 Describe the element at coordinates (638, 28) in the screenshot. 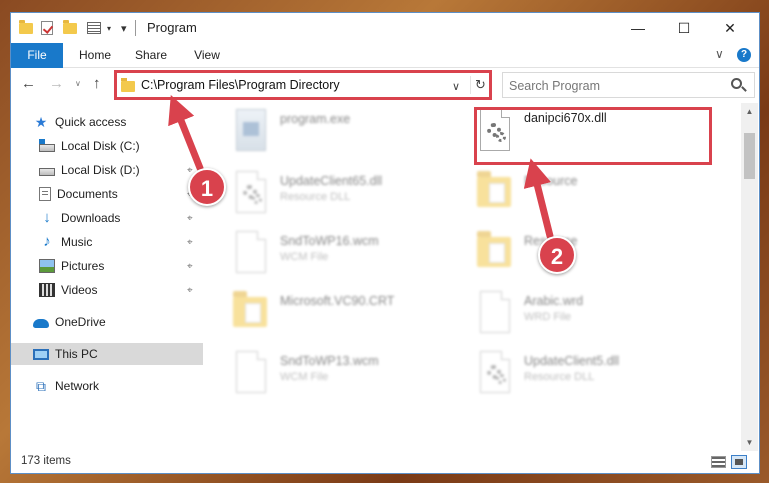

I see `minimize-button: —` at that location.